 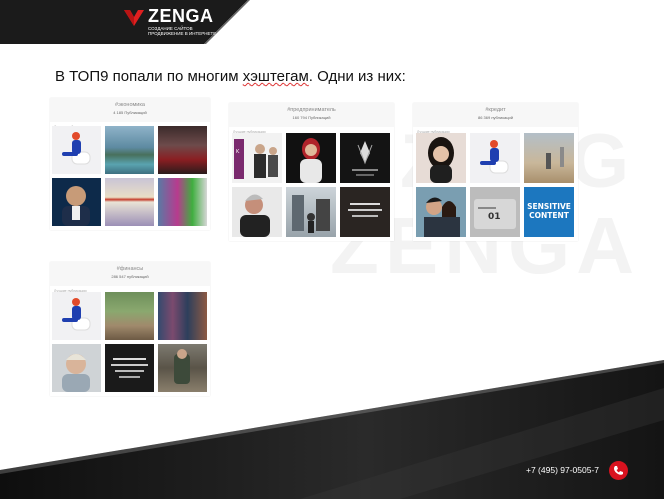 I want to click on brand-name: ZENGA, so click(x=181, y=16).